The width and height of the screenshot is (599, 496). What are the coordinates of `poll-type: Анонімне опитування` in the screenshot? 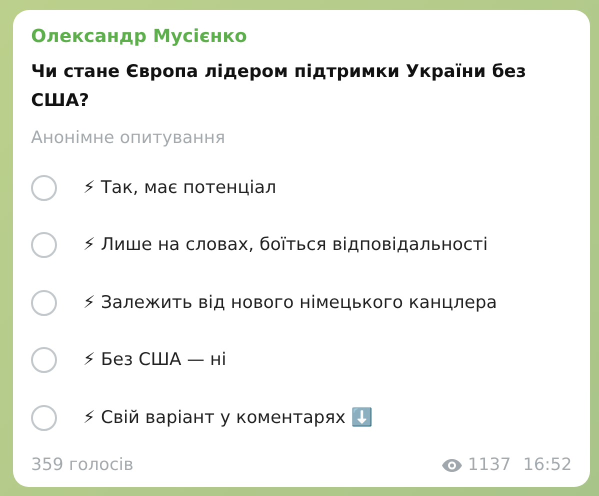 It's located at (128, 138).